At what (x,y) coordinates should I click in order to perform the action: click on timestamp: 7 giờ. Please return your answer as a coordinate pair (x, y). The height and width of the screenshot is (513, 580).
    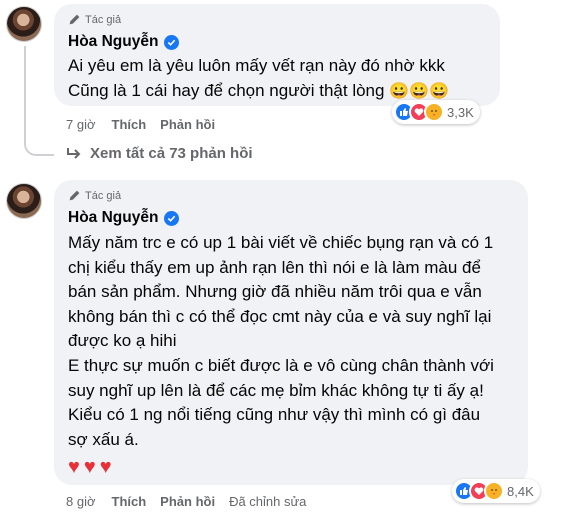
    Looking at the image, I should click on (81, 124).